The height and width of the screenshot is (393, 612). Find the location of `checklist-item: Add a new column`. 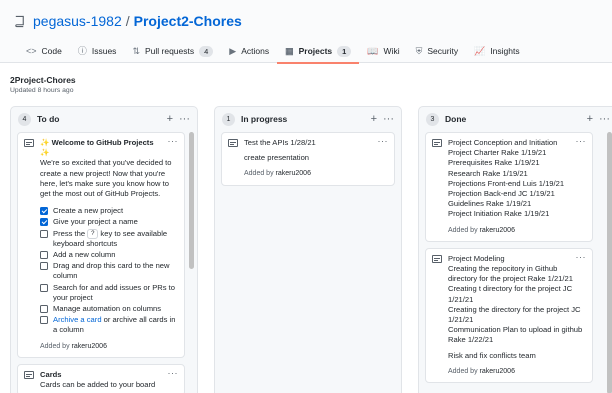

checklist-item: Add a new column is located at coordinates (109, 255).